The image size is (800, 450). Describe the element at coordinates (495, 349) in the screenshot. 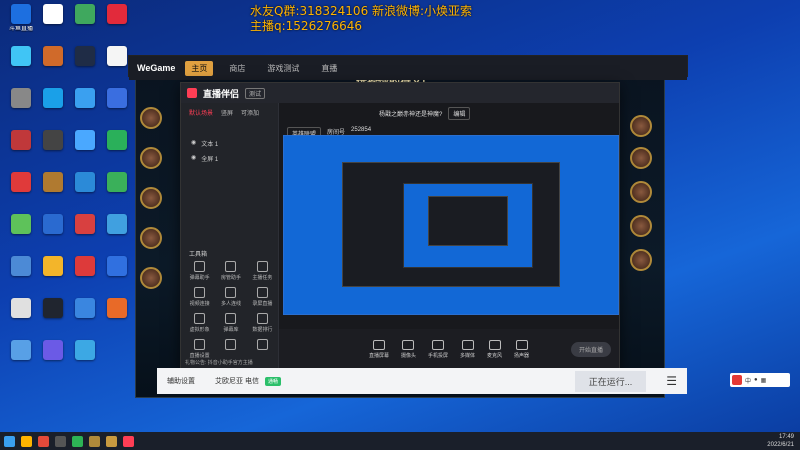

I see `bottom-action: 麦克风` at that location.